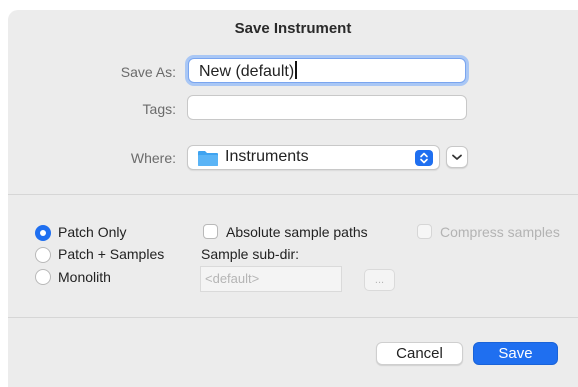  Describe the element at coordinates (43, 277) in the screenshot. I see `monolith-radio` at that location.